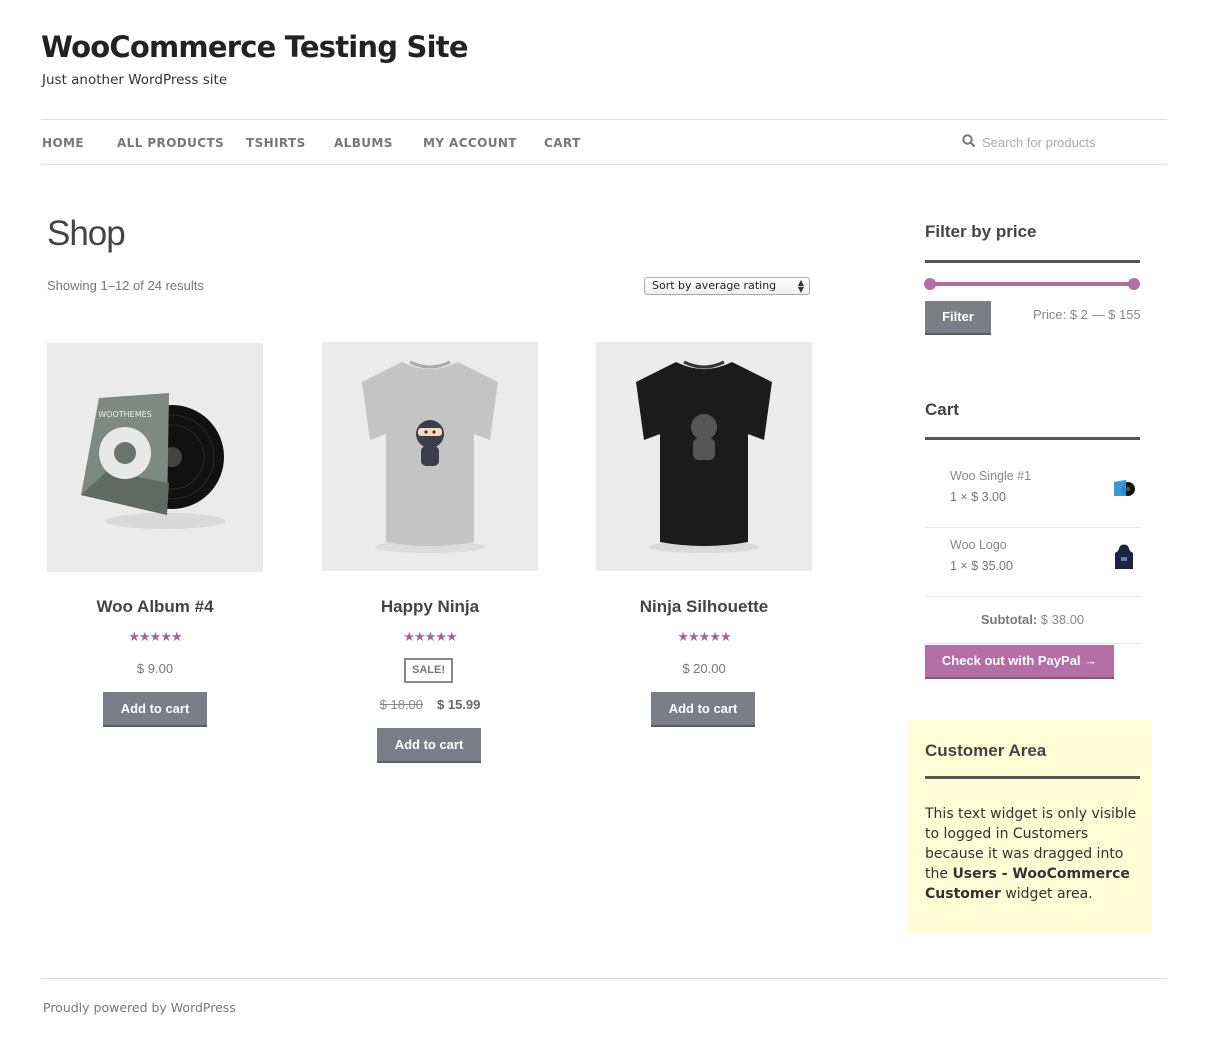  Describe the element at coordinates (170, 143) in the screenshot. I see `nav-item-all-products: ALL PRODUCTS` at that location.